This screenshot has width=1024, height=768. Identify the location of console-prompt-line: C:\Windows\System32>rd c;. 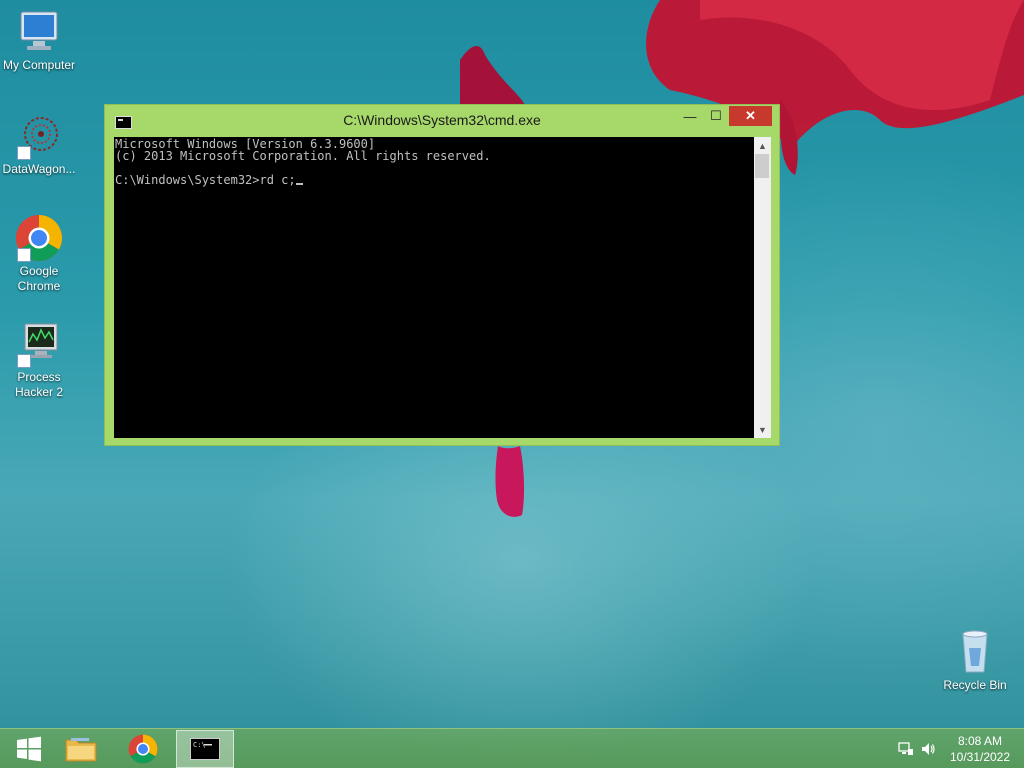
(434, 180).